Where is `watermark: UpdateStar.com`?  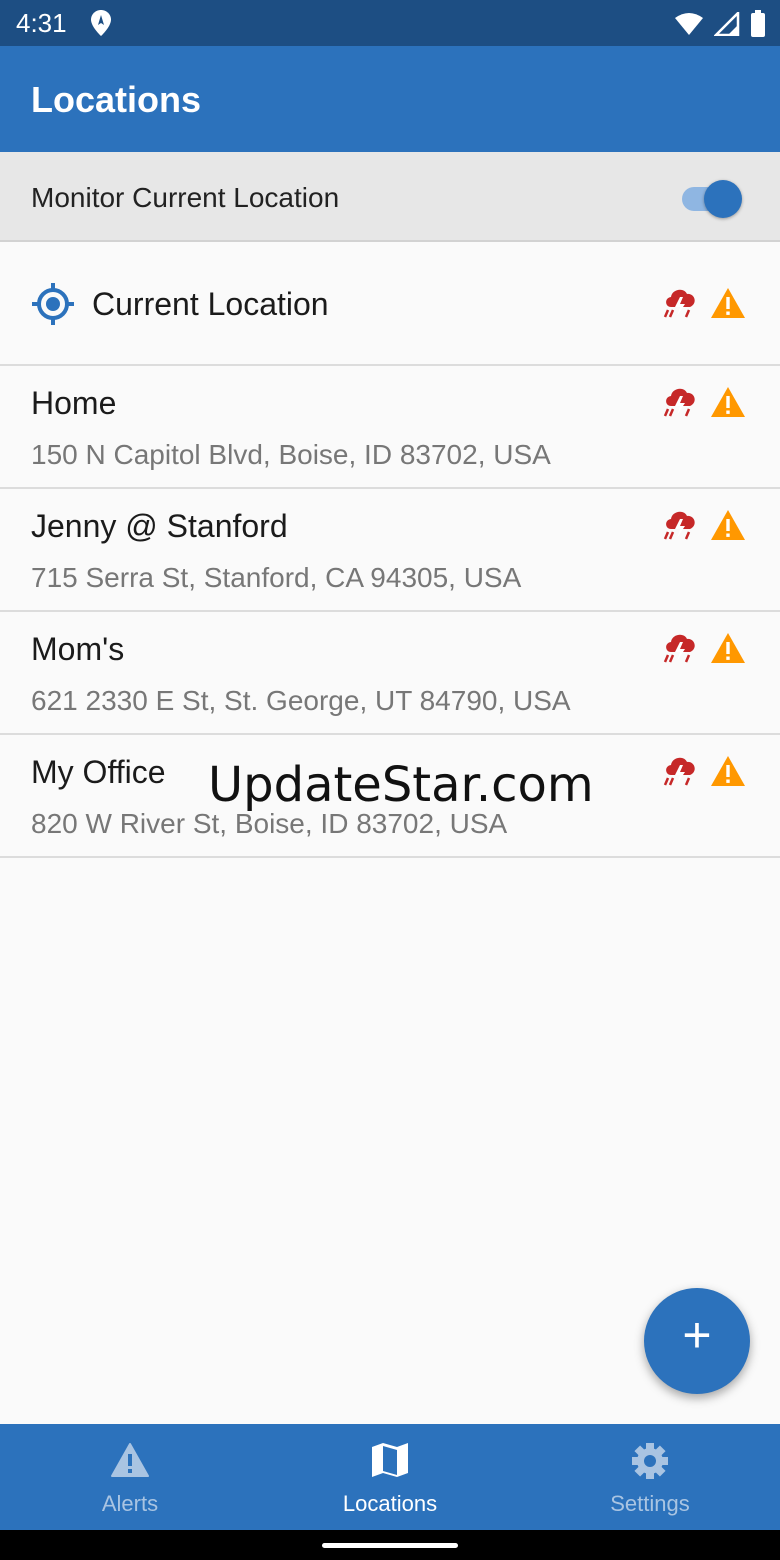 watermark: UpdateStar.com is located at coordinates (401, 785).